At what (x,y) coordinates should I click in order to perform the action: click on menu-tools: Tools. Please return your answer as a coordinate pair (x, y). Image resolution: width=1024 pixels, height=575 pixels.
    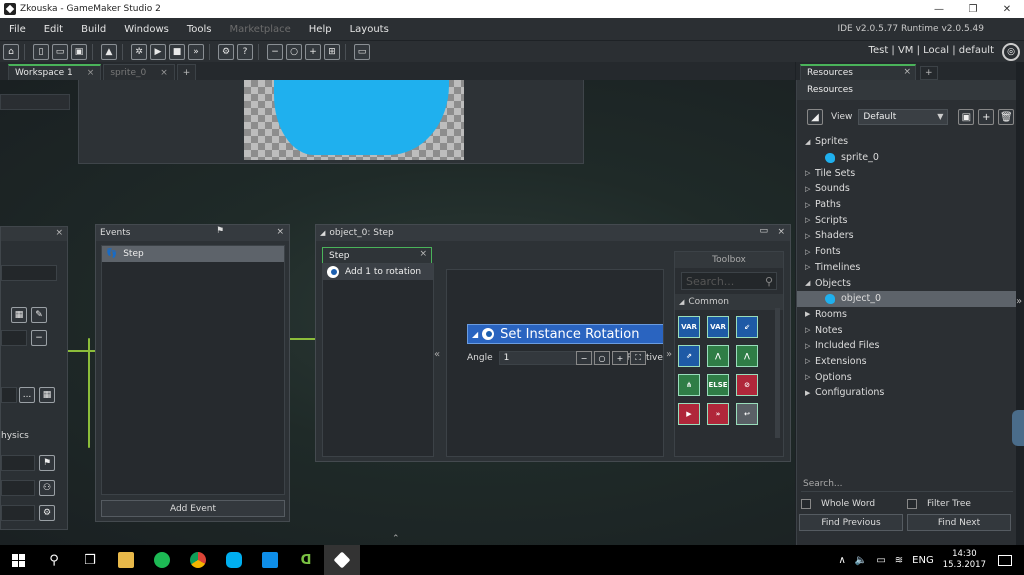
    Looking at the image, I should click on (199, 29).